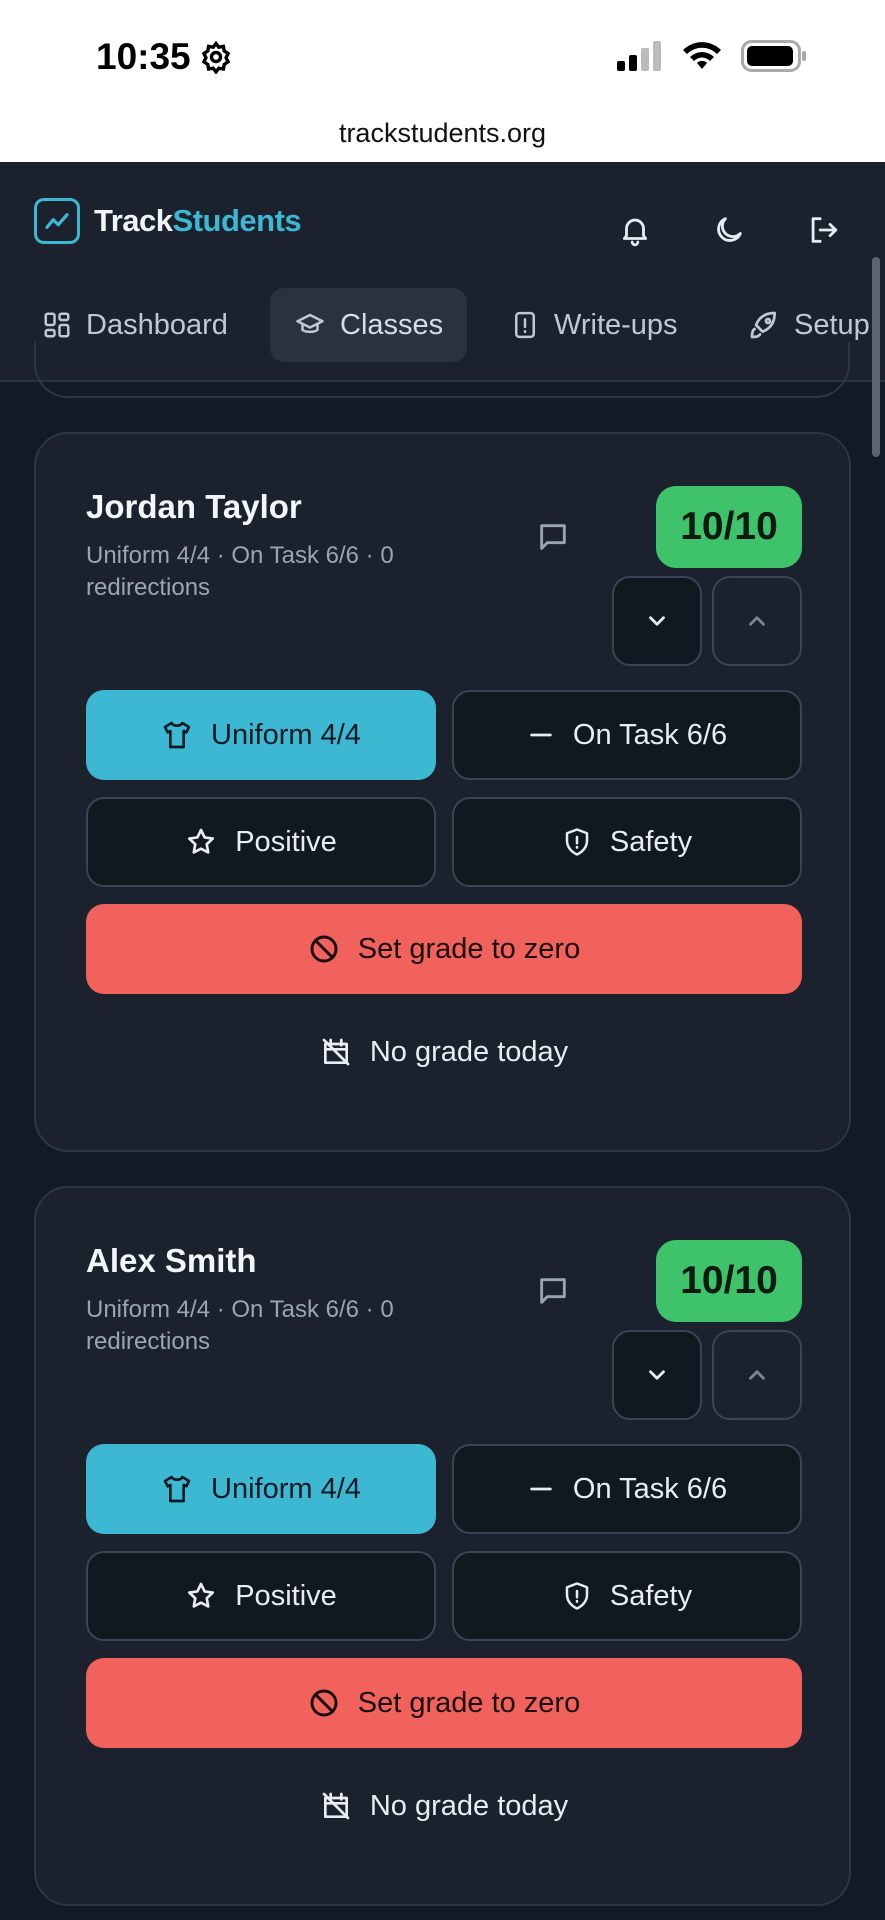  I want to click on student-name: Jordan Taylor, so click(194, 506).